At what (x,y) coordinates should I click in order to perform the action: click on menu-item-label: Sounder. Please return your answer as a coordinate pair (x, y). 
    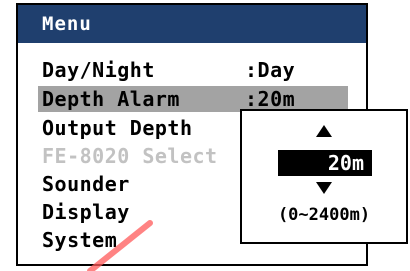
    Looking at the image, I should click on (86, 184).